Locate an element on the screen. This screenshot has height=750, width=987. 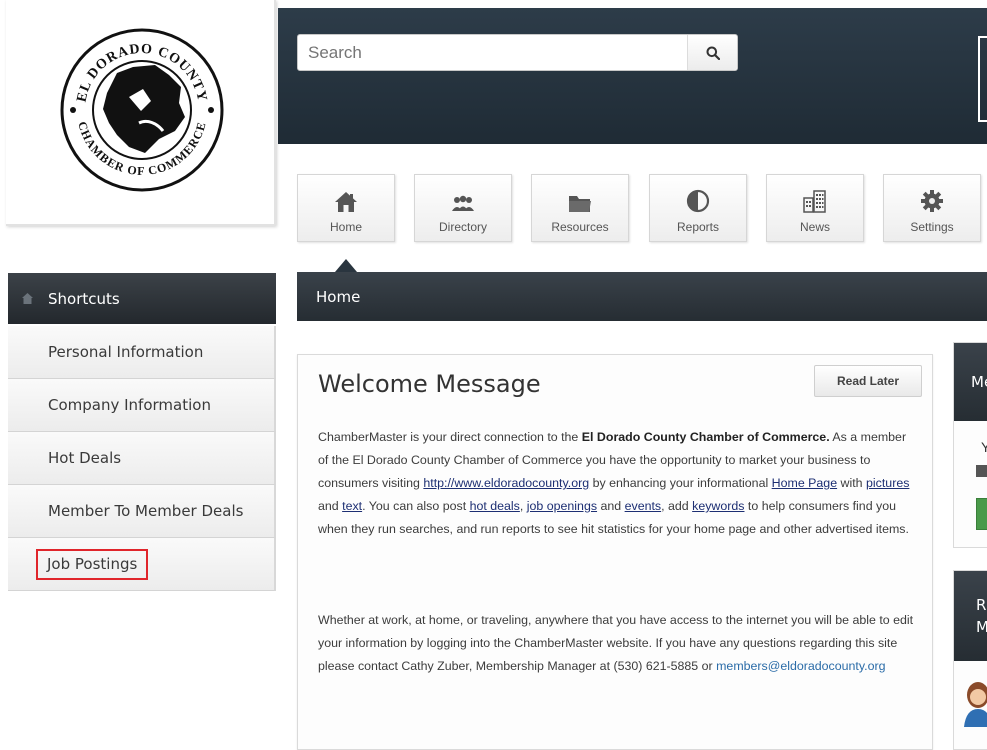
avatar is located at coordinates (975, 704).